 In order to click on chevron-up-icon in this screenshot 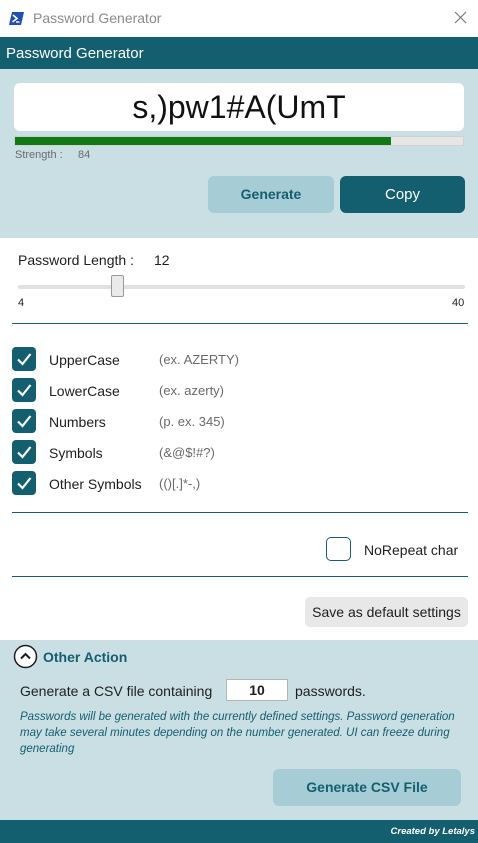, I will do `click(25, 656)`.